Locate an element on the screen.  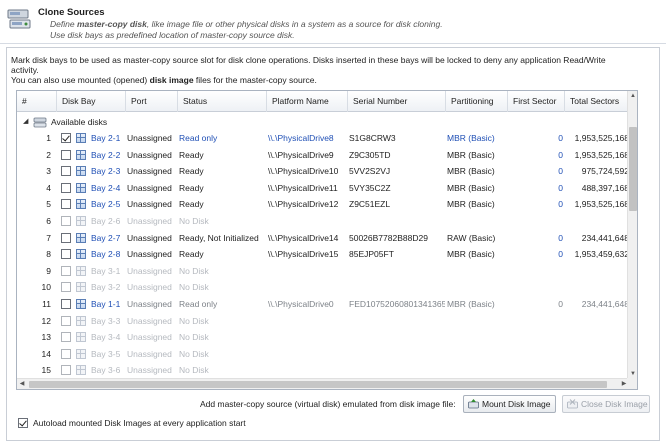
scroll-up-icon: ▲ is located at coordinates (632, 96).